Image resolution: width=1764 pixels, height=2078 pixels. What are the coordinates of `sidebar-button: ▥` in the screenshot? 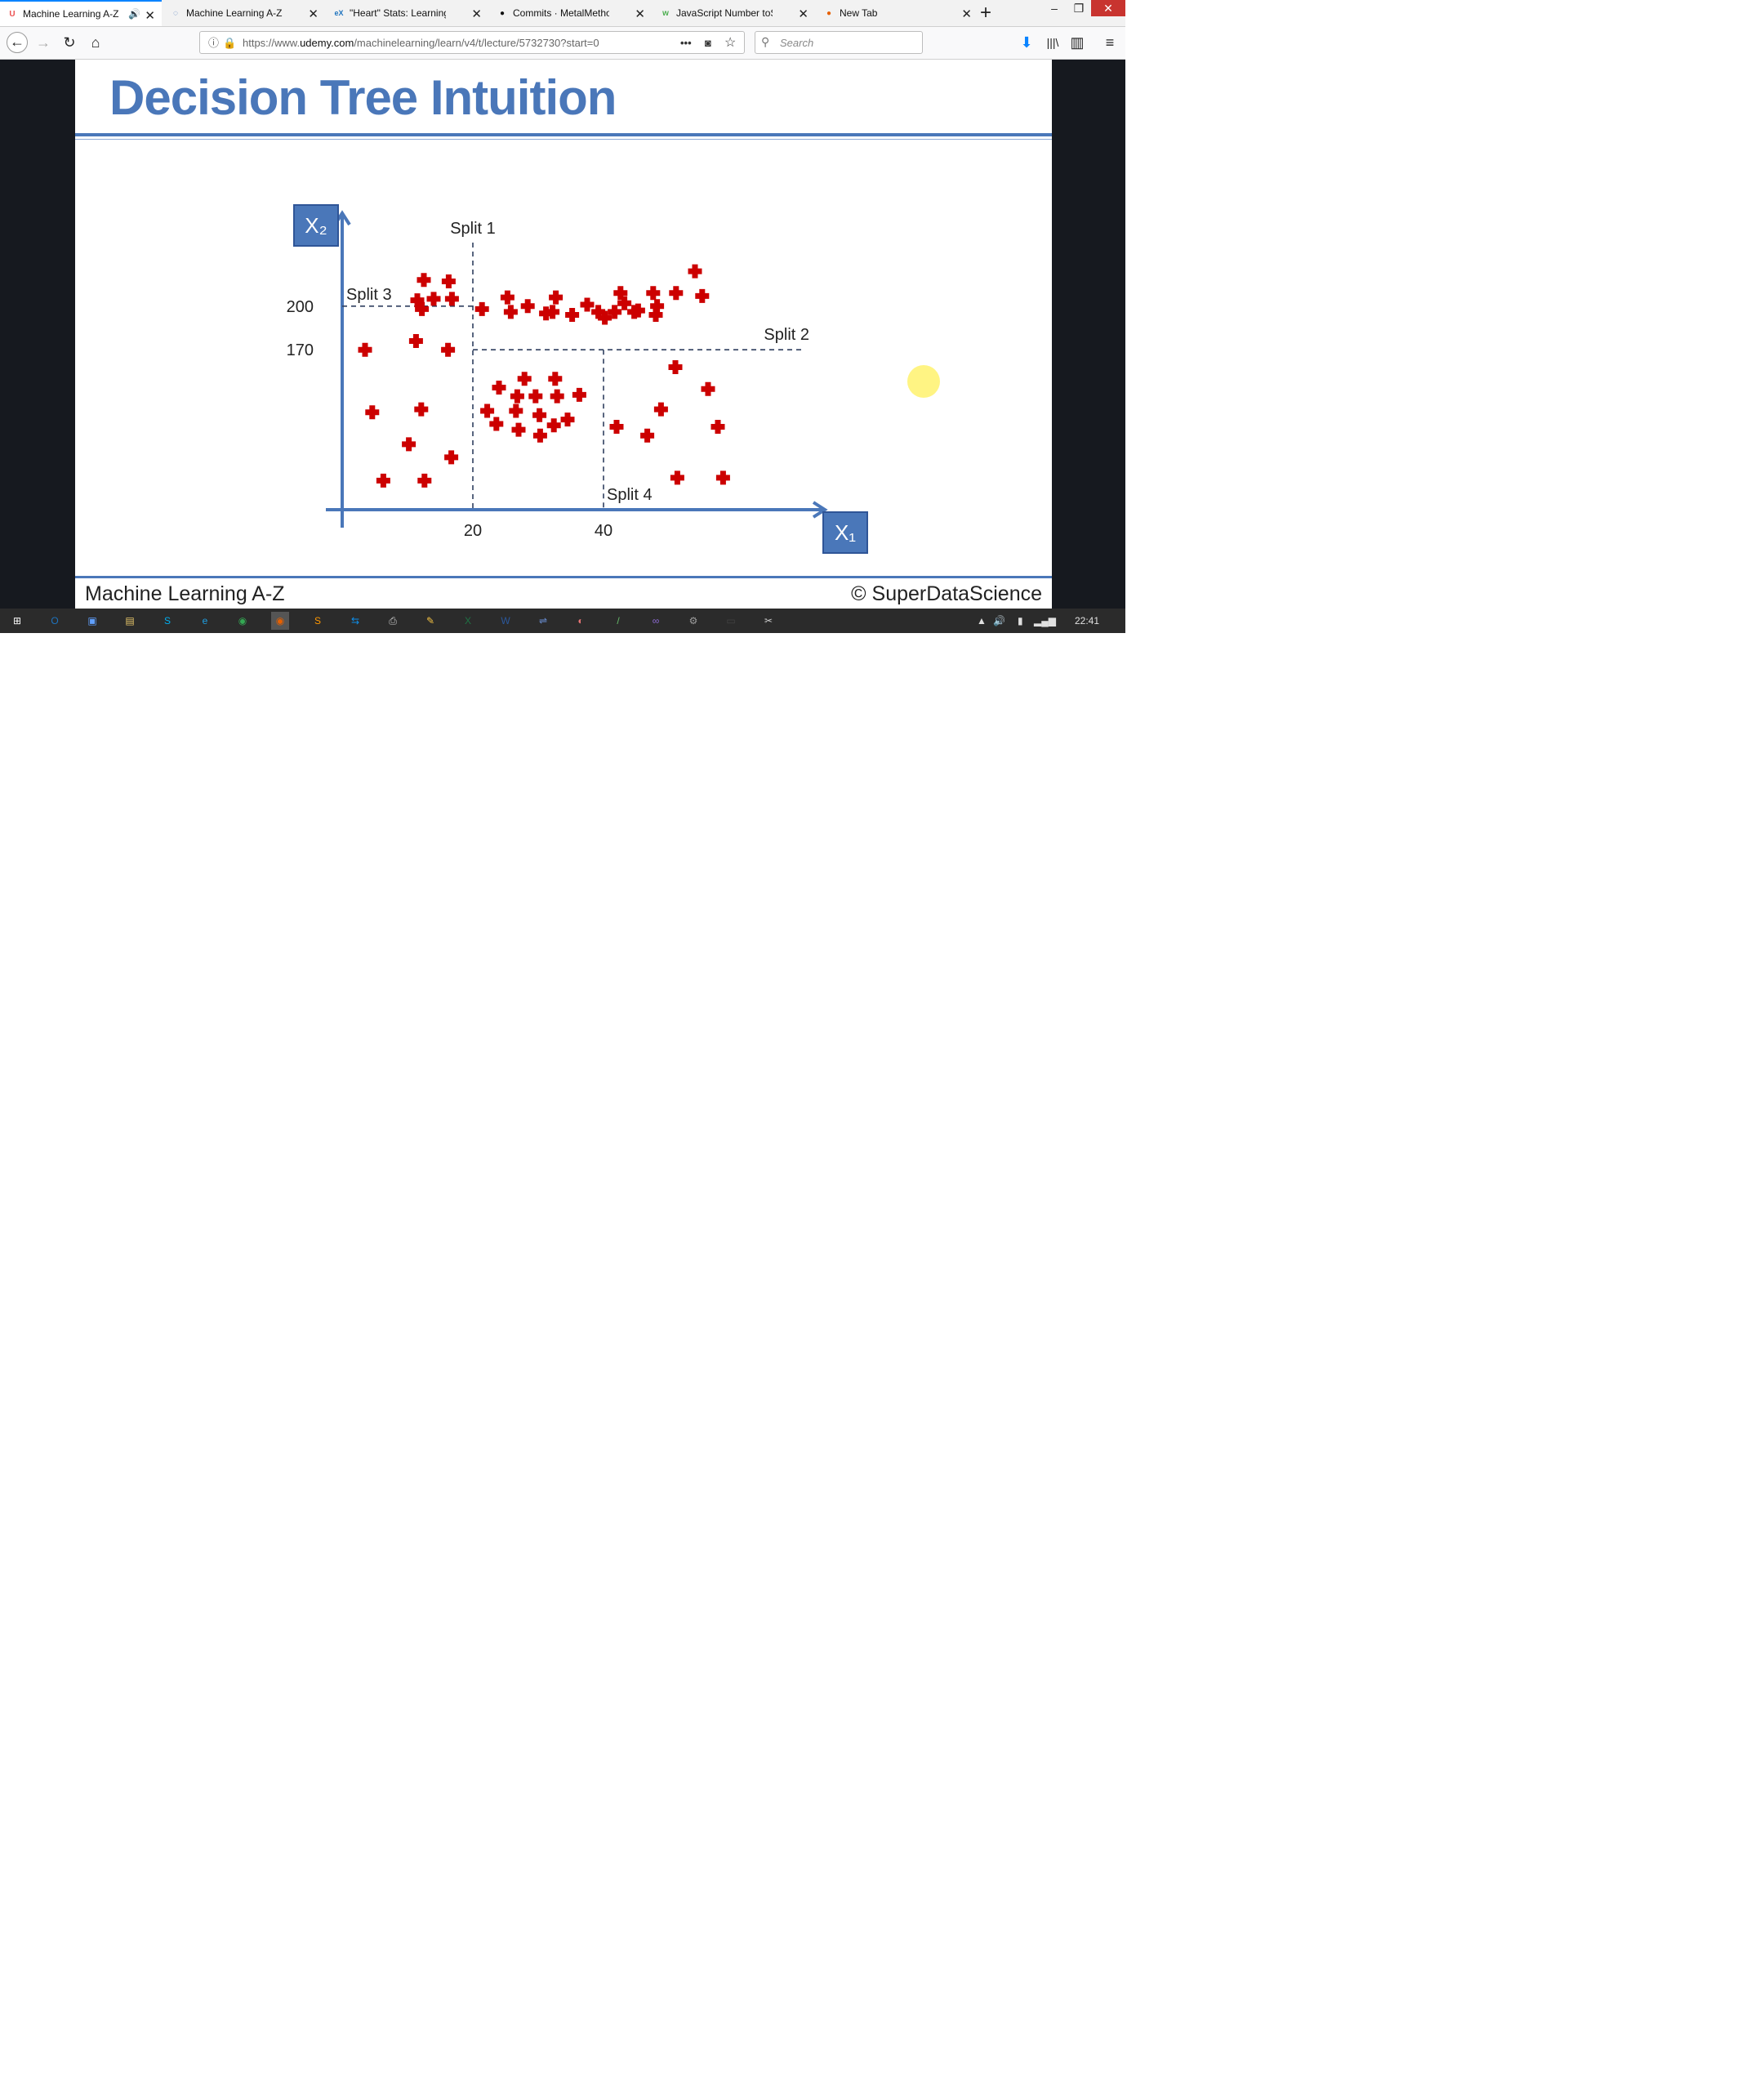 It's located at (1077, 42).